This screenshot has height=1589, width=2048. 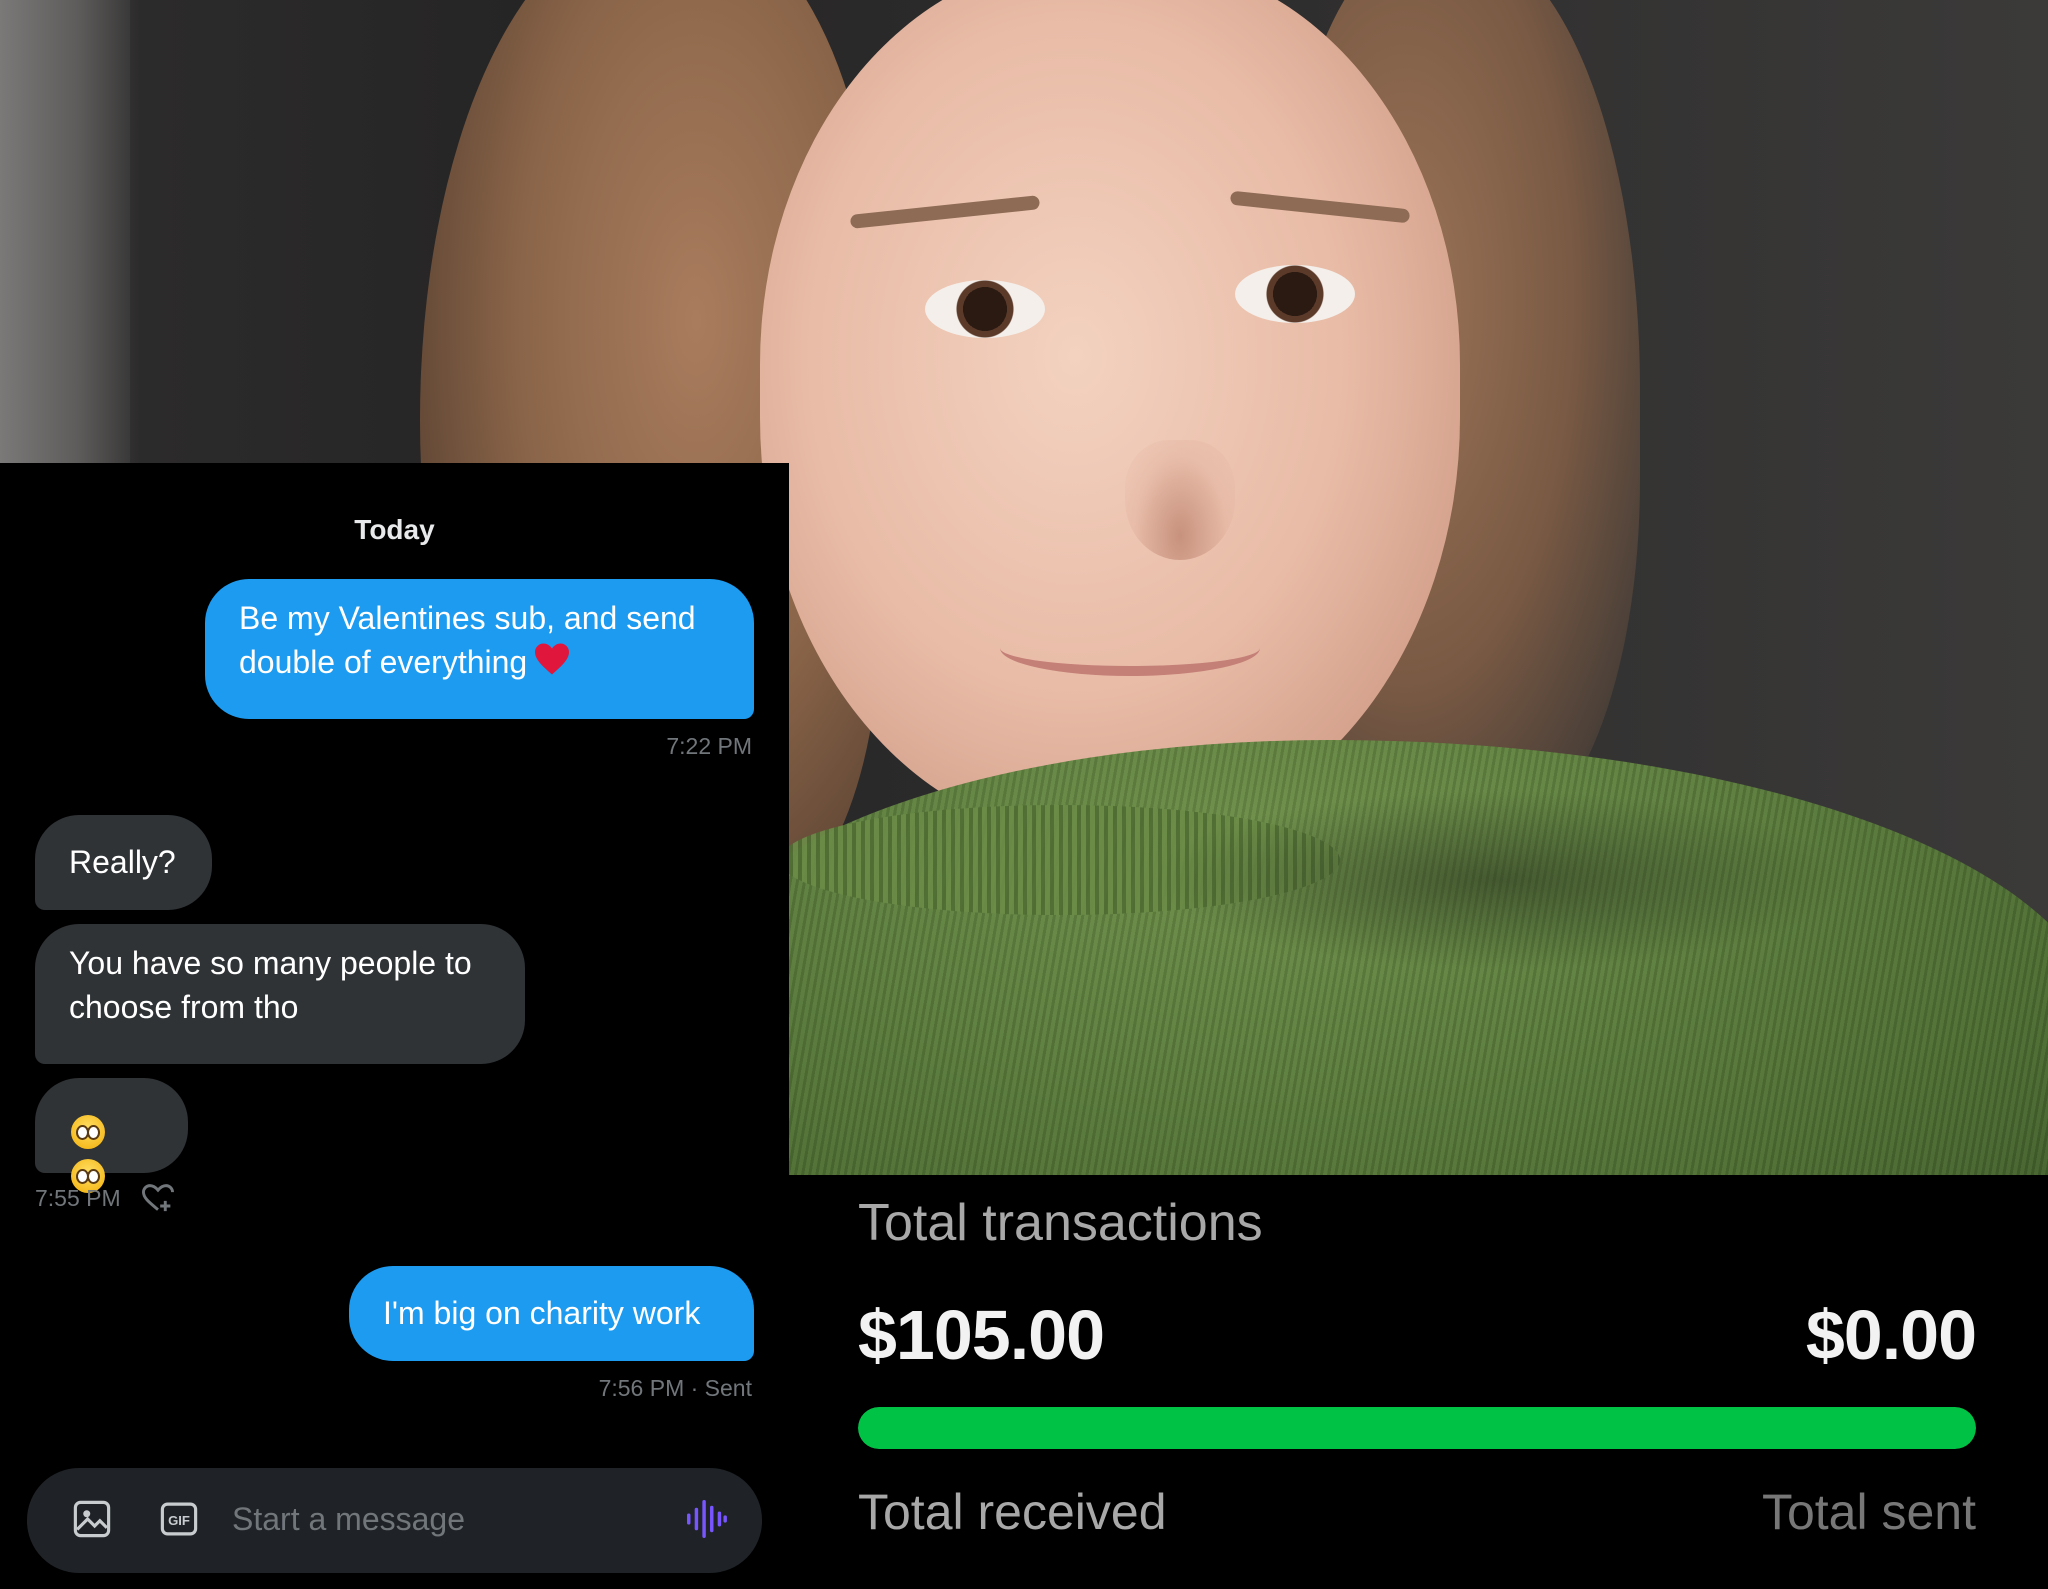 What do you see at coordinates (65, 235) in the screenshot?
I see `wall-shading` at bounding box center [65, 235].